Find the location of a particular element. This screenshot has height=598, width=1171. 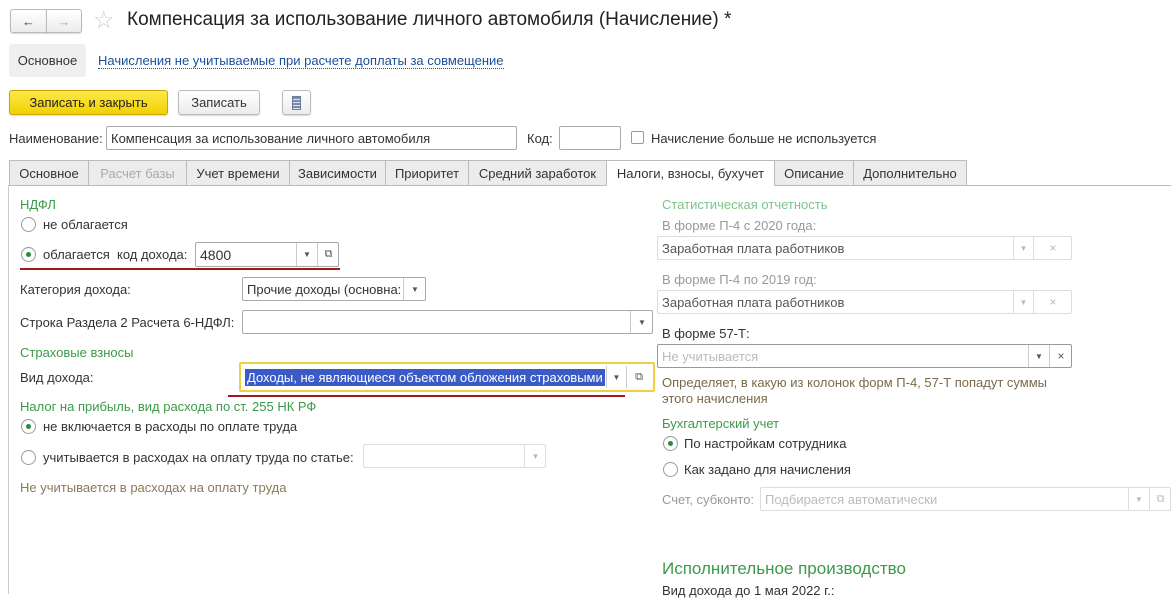

radio-included-by-article is located at coordinates (28, 457).